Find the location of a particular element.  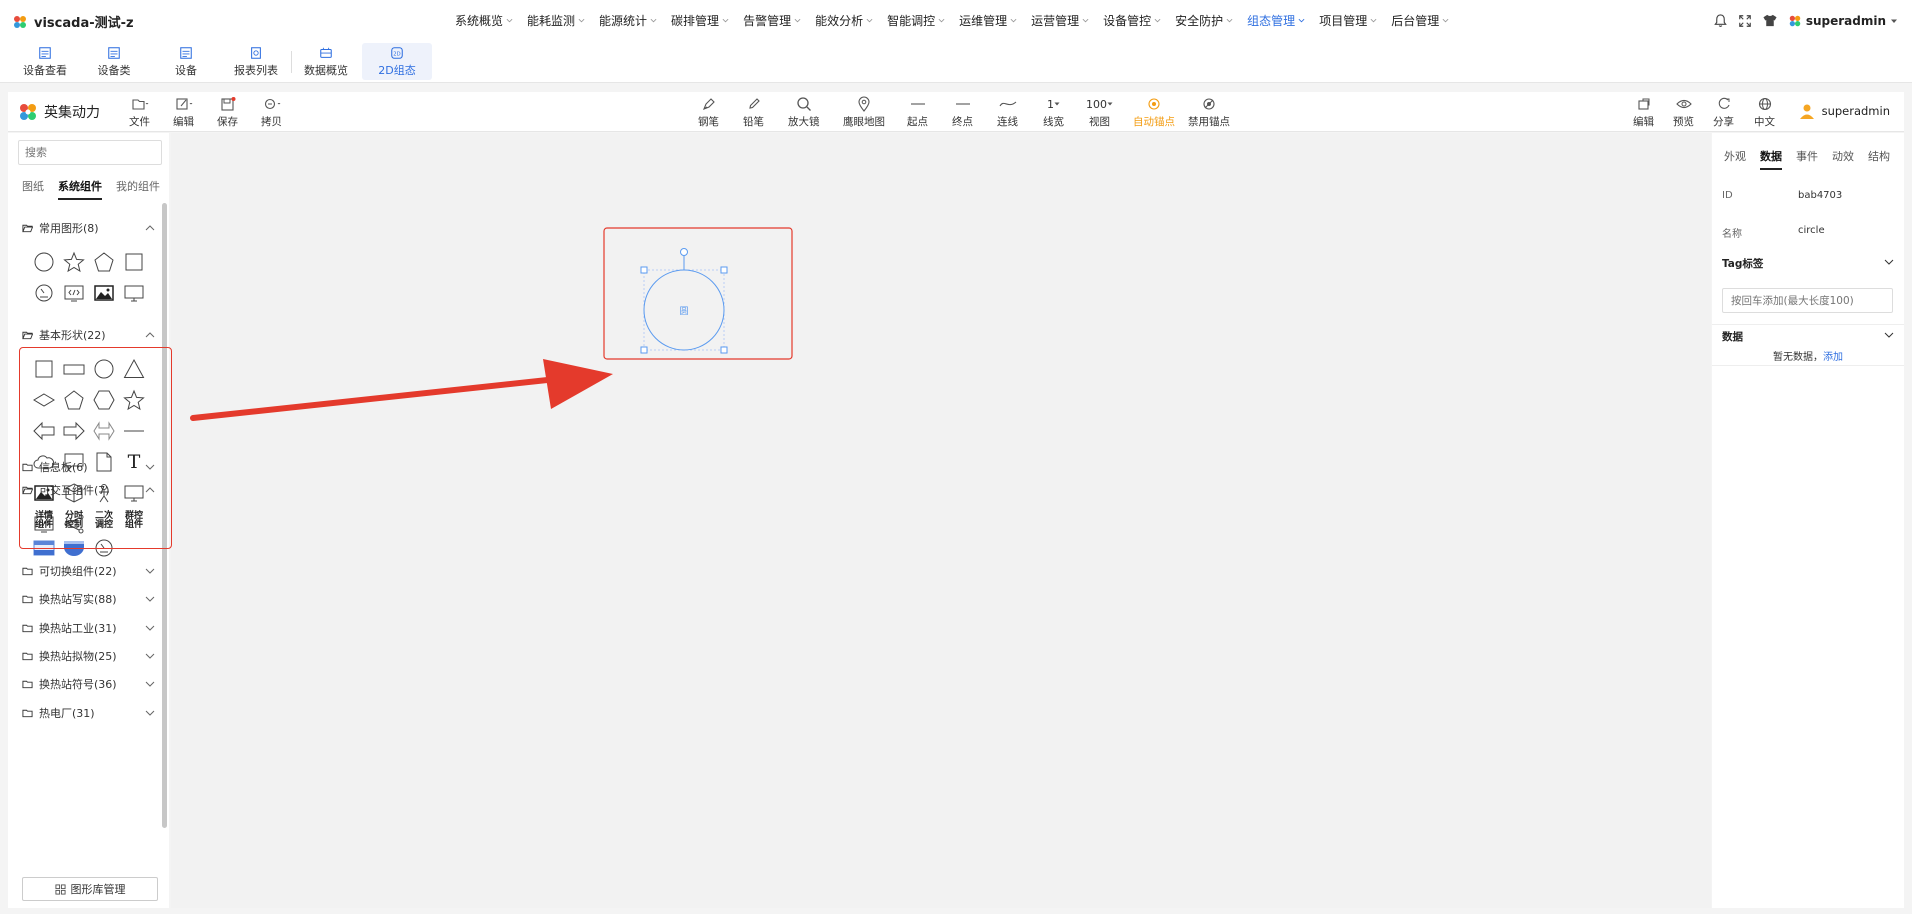

share-button: 分享 is located at coordinates (1723, 112).